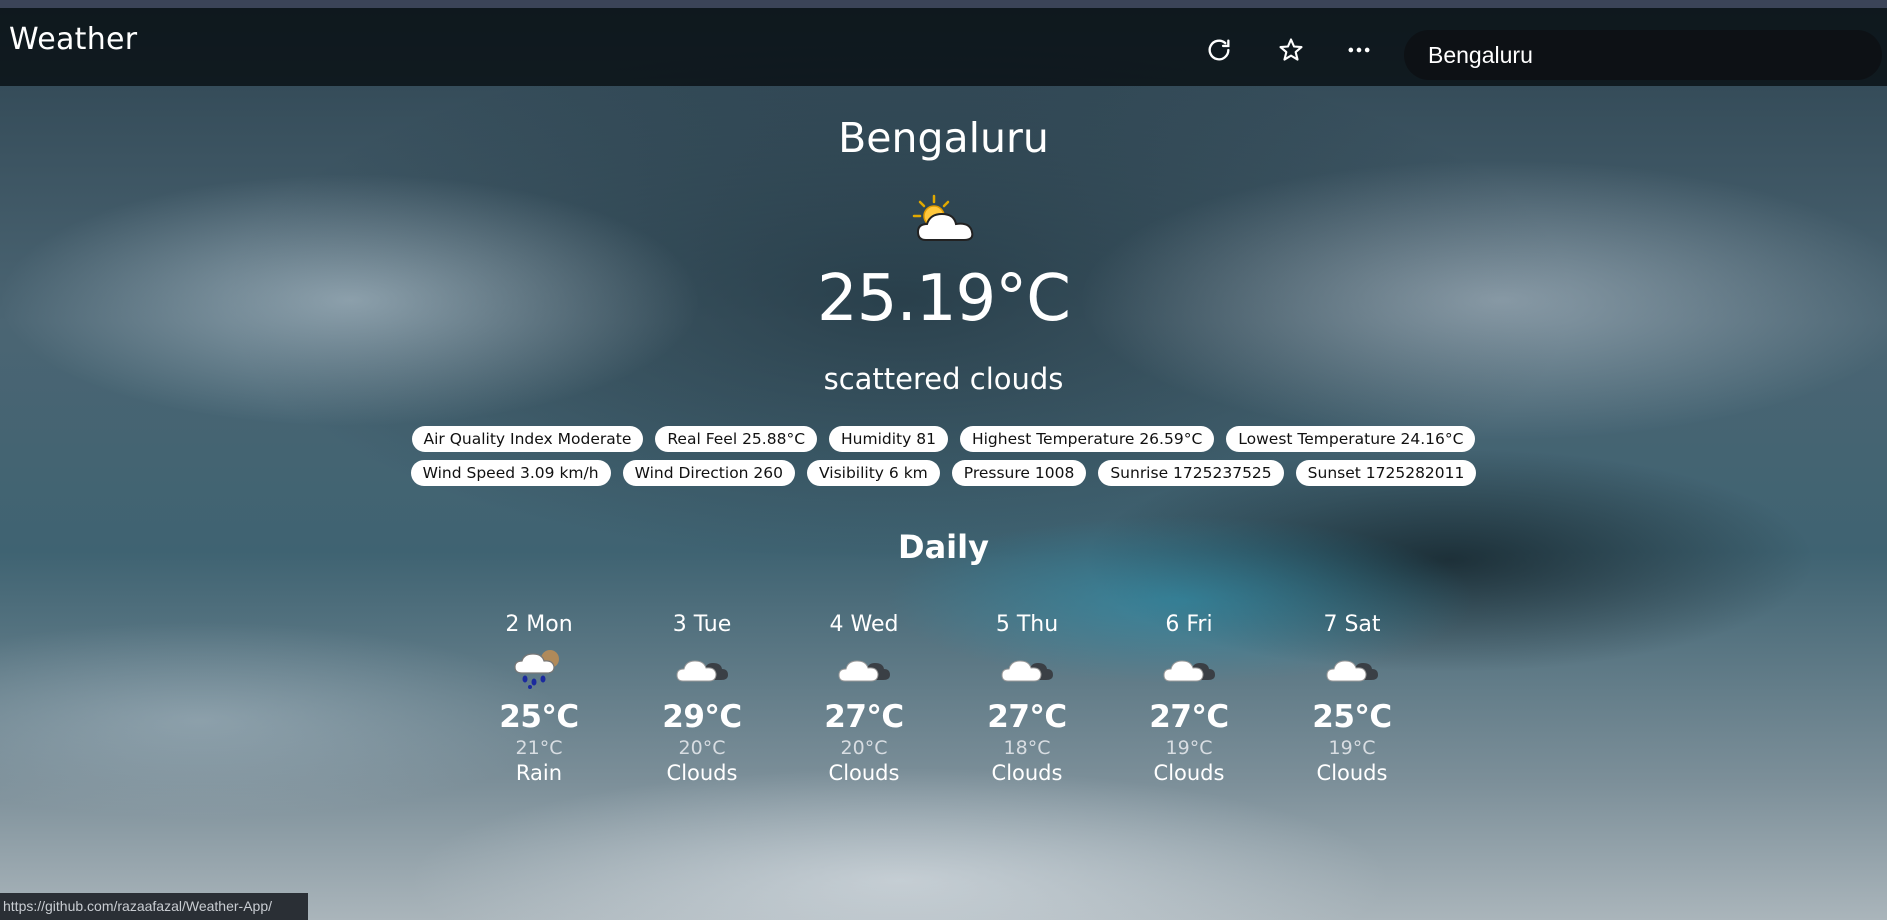  I want to click on daily-forecast-card: 5 Thu 27°C 18°C Clouds, so click(1027, 698).